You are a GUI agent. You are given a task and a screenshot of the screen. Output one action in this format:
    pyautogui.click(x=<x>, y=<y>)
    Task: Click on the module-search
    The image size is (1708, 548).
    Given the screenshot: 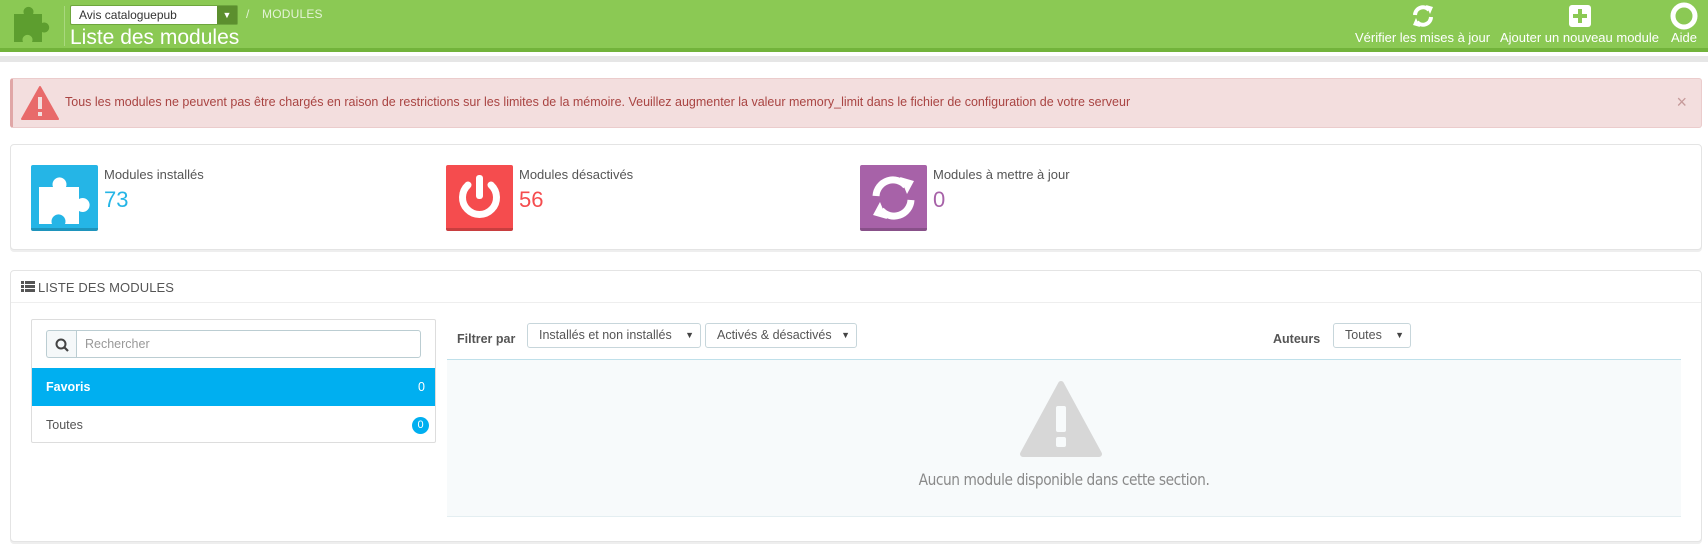 What is the action you would take?
    pyautogui.click(x=233, y=344)
    